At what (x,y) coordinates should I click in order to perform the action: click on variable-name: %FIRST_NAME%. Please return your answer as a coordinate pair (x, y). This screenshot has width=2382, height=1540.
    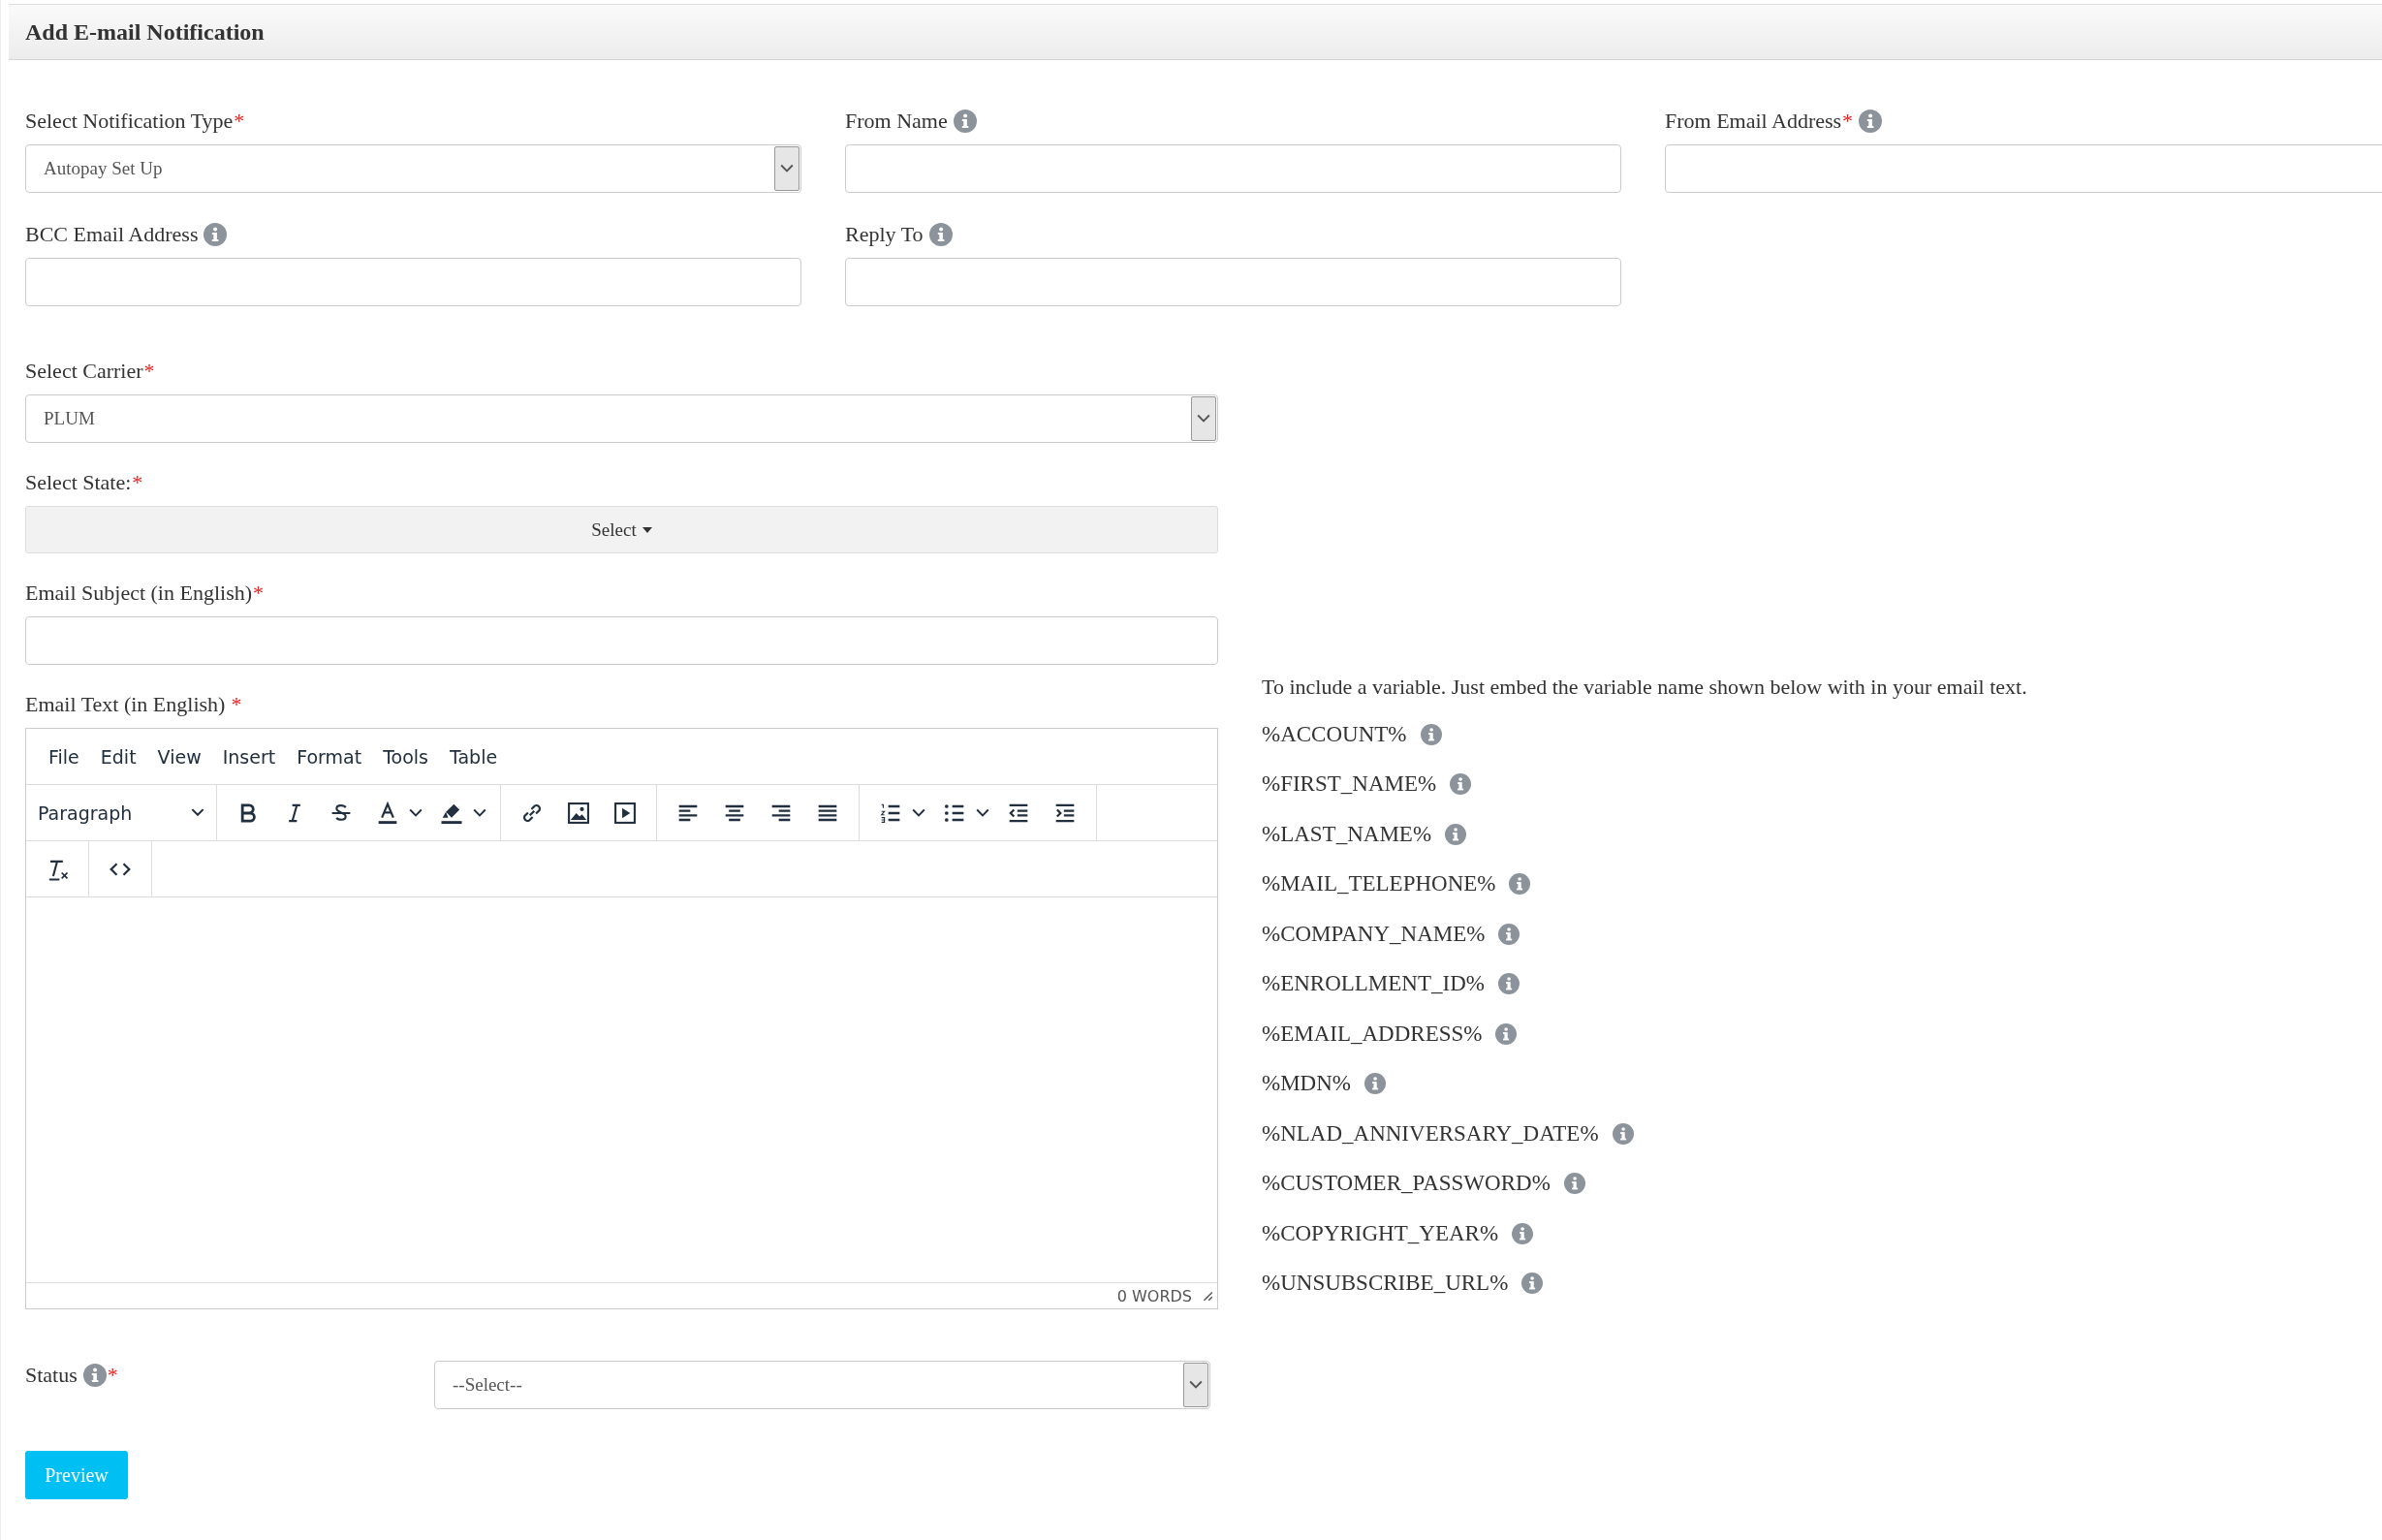
    Looking at the image, I should click on (1349, 784).